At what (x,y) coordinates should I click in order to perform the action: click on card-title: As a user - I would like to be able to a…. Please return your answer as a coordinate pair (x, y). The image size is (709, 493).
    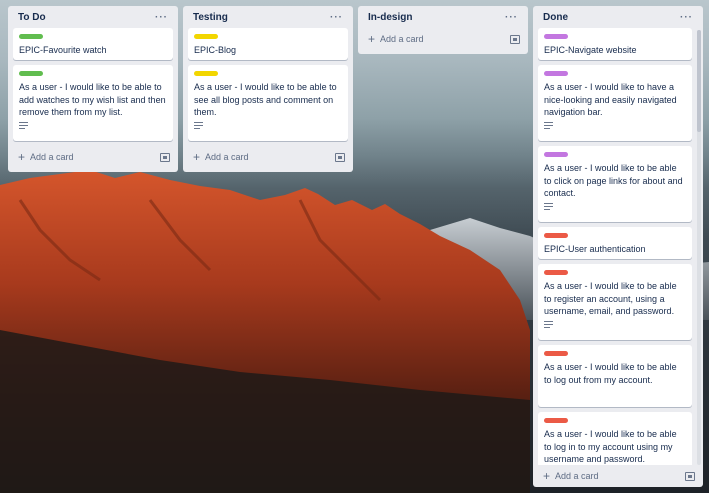
    Looking at the image, I should click on (92, 99).